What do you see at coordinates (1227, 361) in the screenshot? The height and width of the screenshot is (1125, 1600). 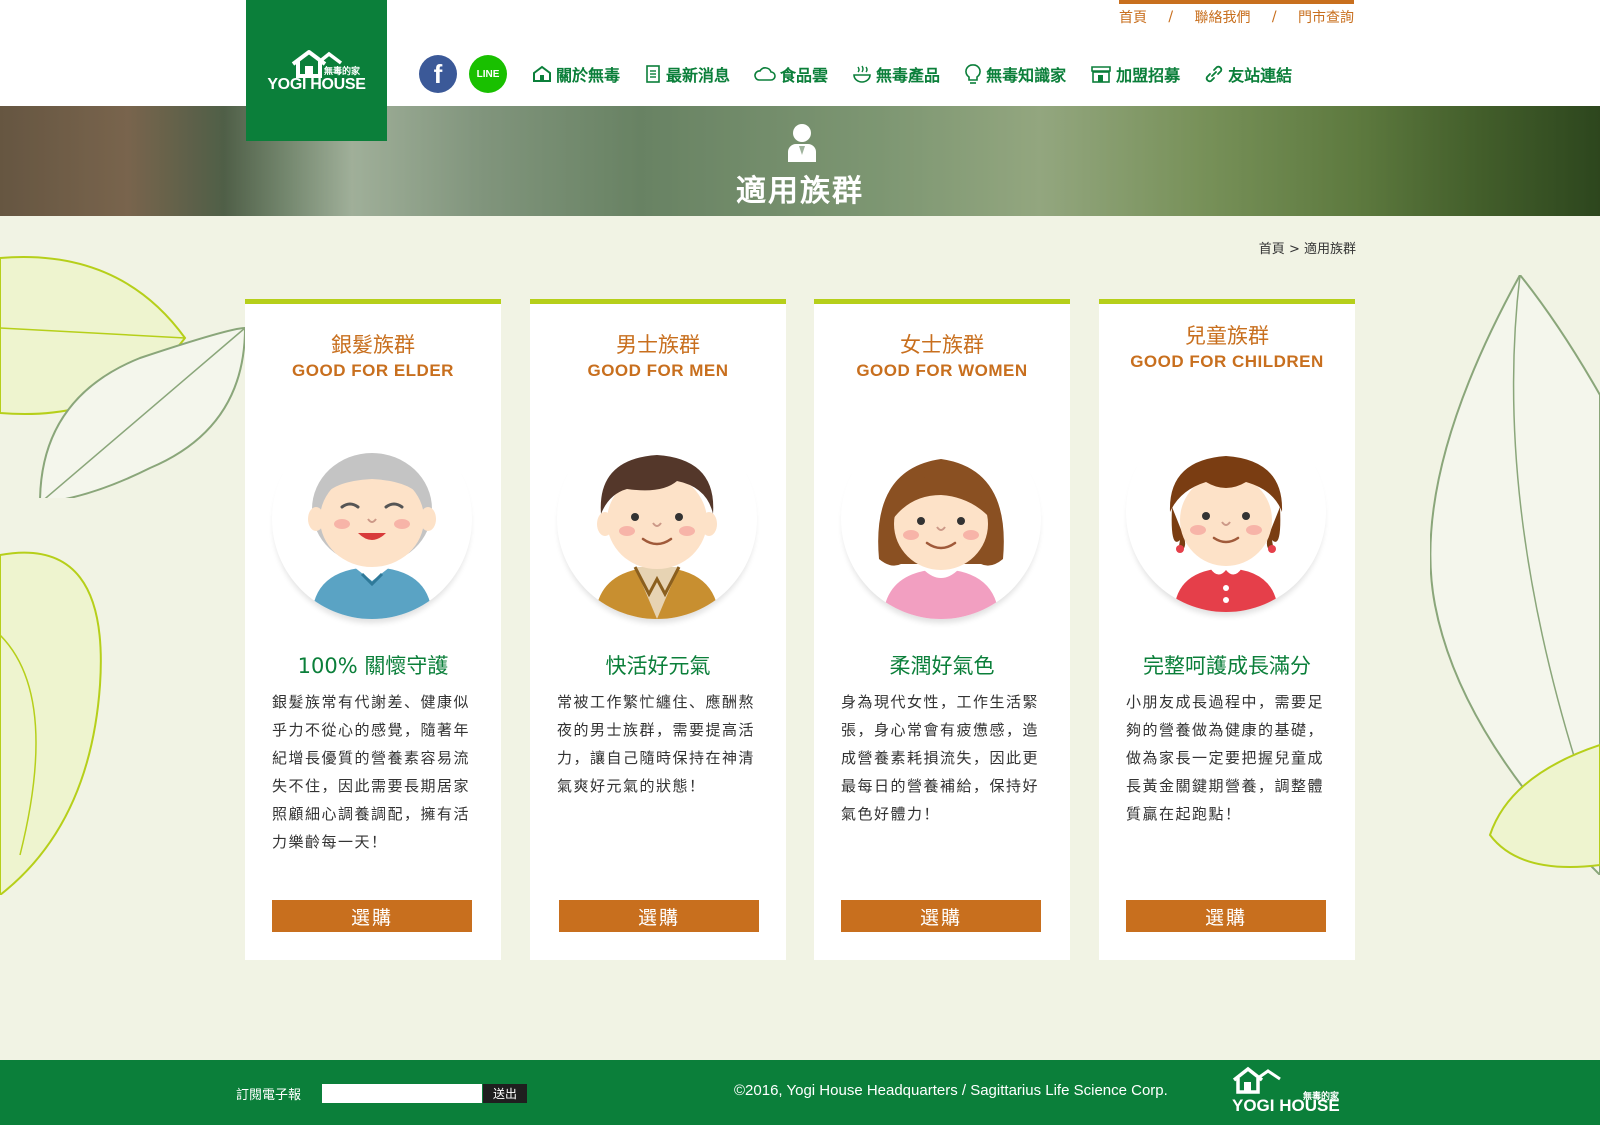 I see `card-title-en: GOOD FOR CHILDREN` at bounding box center [1227, 361].